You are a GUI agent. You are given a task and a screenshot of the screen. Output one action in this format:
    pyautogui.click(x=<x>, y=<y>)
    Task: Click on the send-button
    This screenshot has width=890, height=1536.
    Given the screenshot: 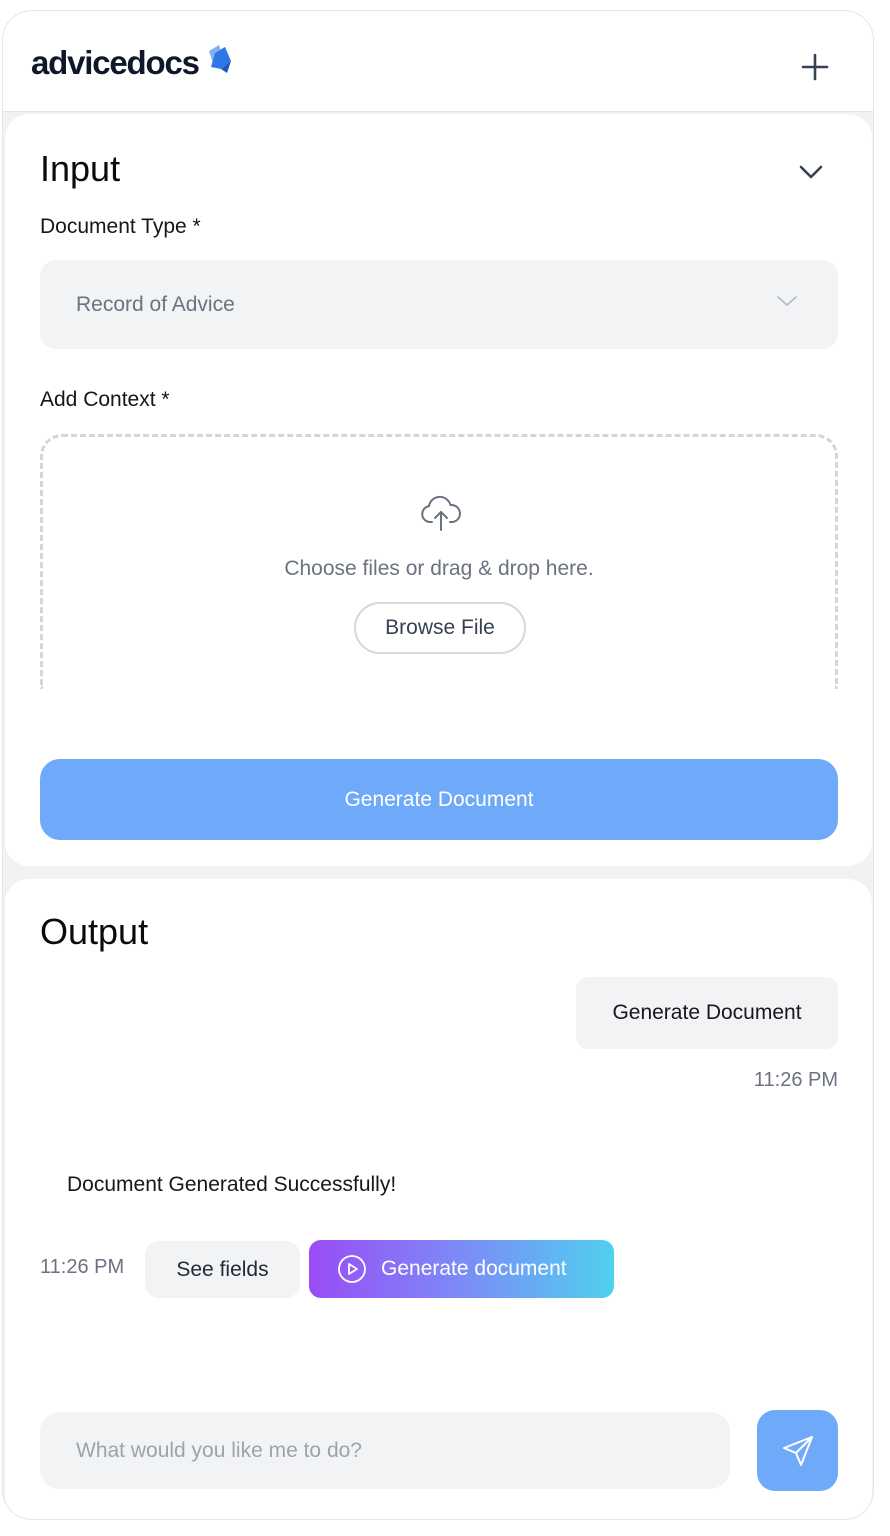 What is the action you would take?
    pyautogui.click(x=797, y=1450)
    